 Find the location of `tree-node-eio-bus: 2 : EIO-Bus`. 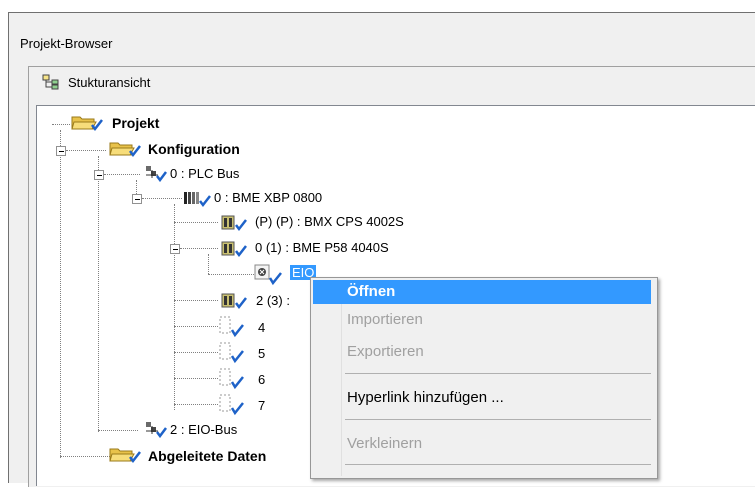

tree-node-eio-bus: 2 : EIO-Bus is located at coordinates (203, 429).